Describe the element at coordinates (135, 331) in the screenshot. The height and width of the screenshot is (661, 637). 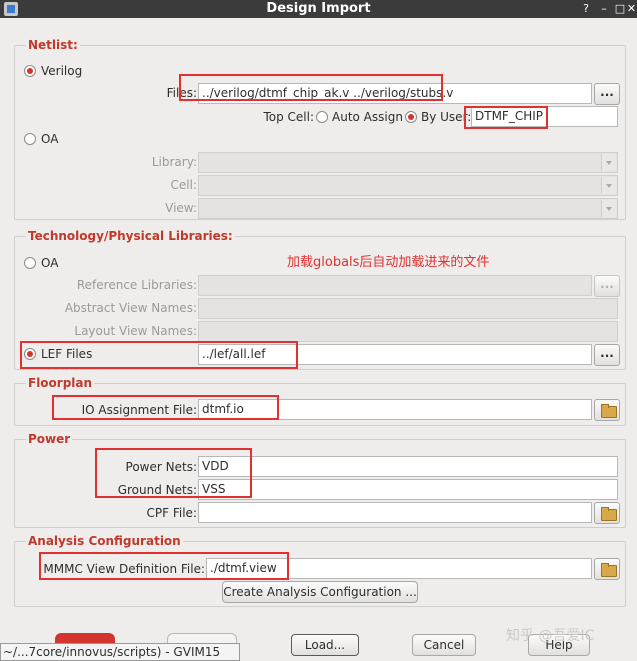
I see `layout-view-names-label: Layout View Names:` at that location.